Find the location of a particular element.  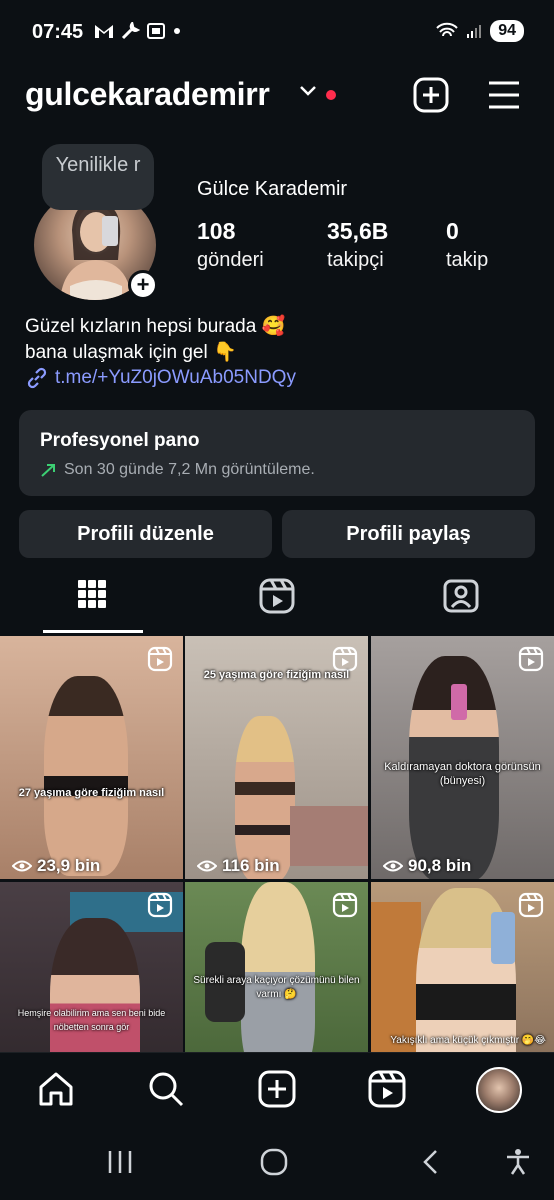

create-post-icon is located at coordinates (431, 95).